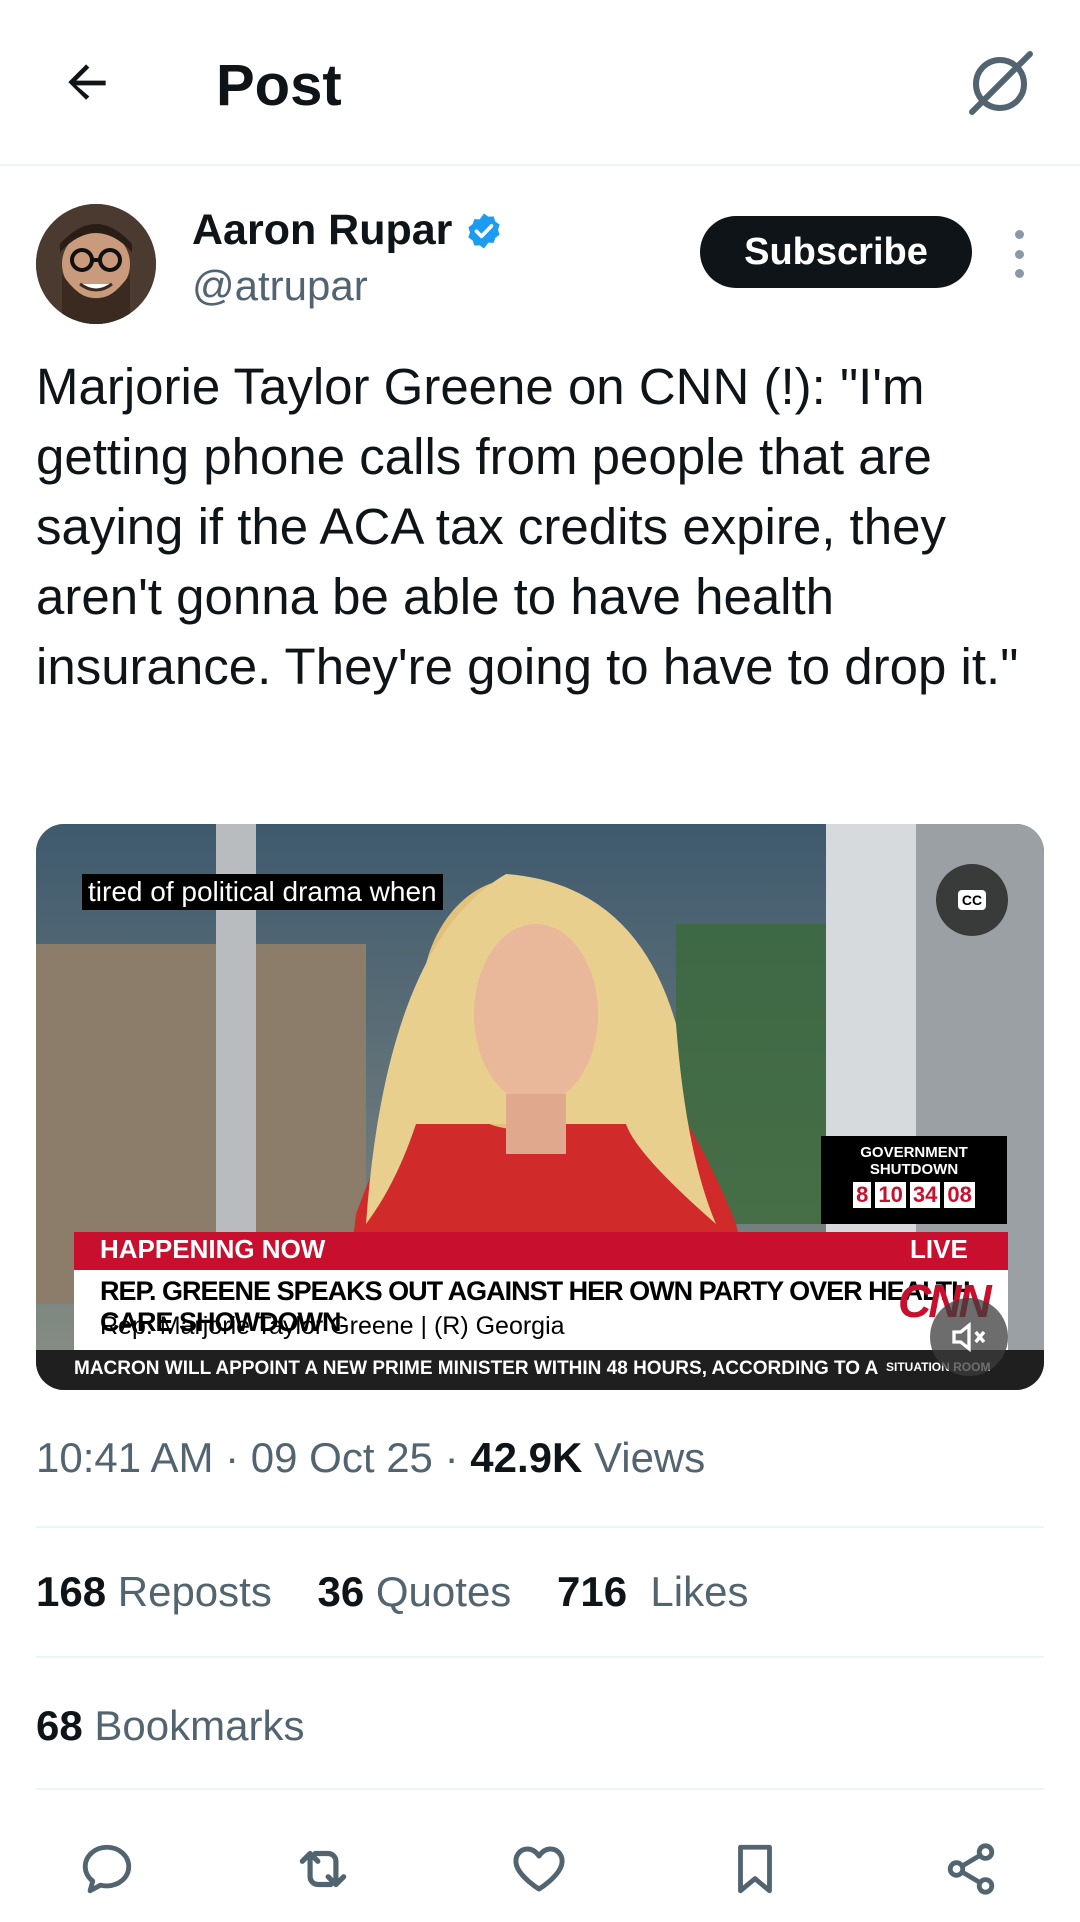 This screenshot has width=1080, height=1922. Describe the element at coordinates (322, 230) in the screenshot. I see `author-name: Aaron Rupar` at that location.